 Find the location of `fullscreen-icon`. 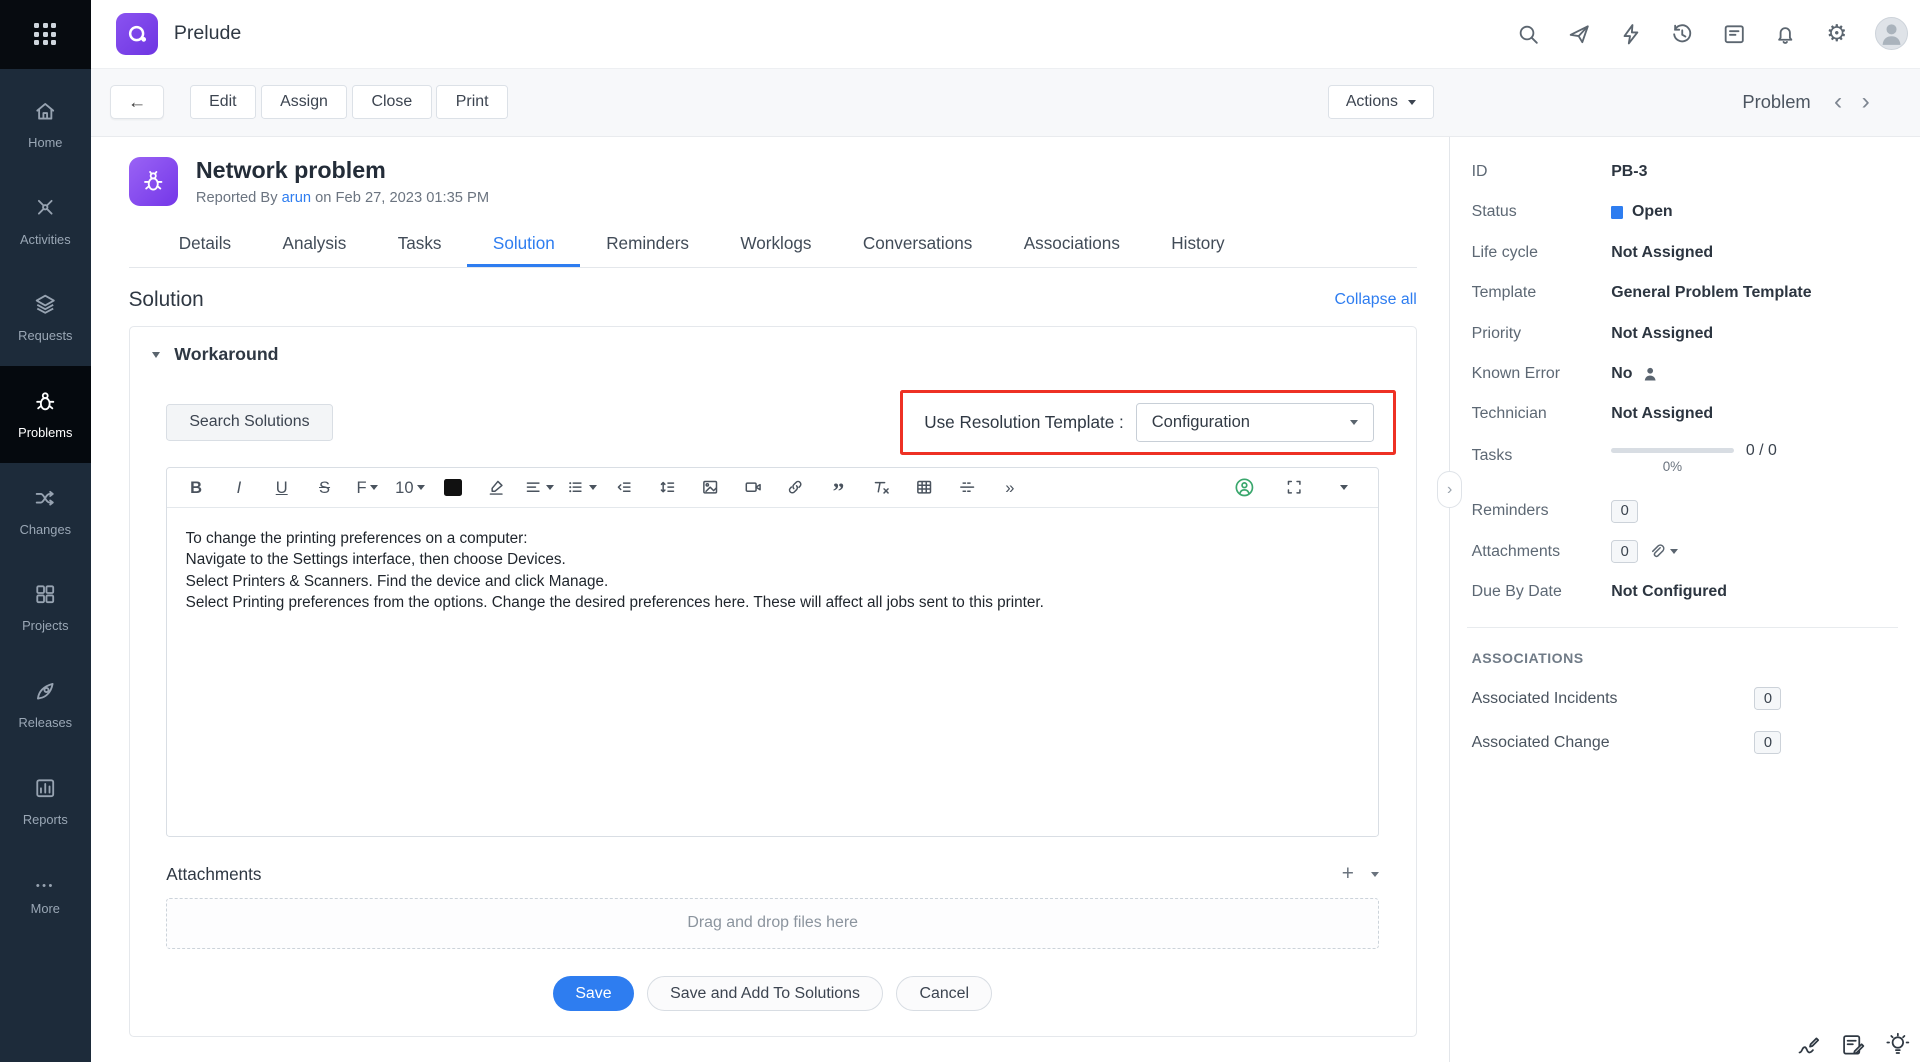

fullscreen-icon is located at coordinates (1294, 488).